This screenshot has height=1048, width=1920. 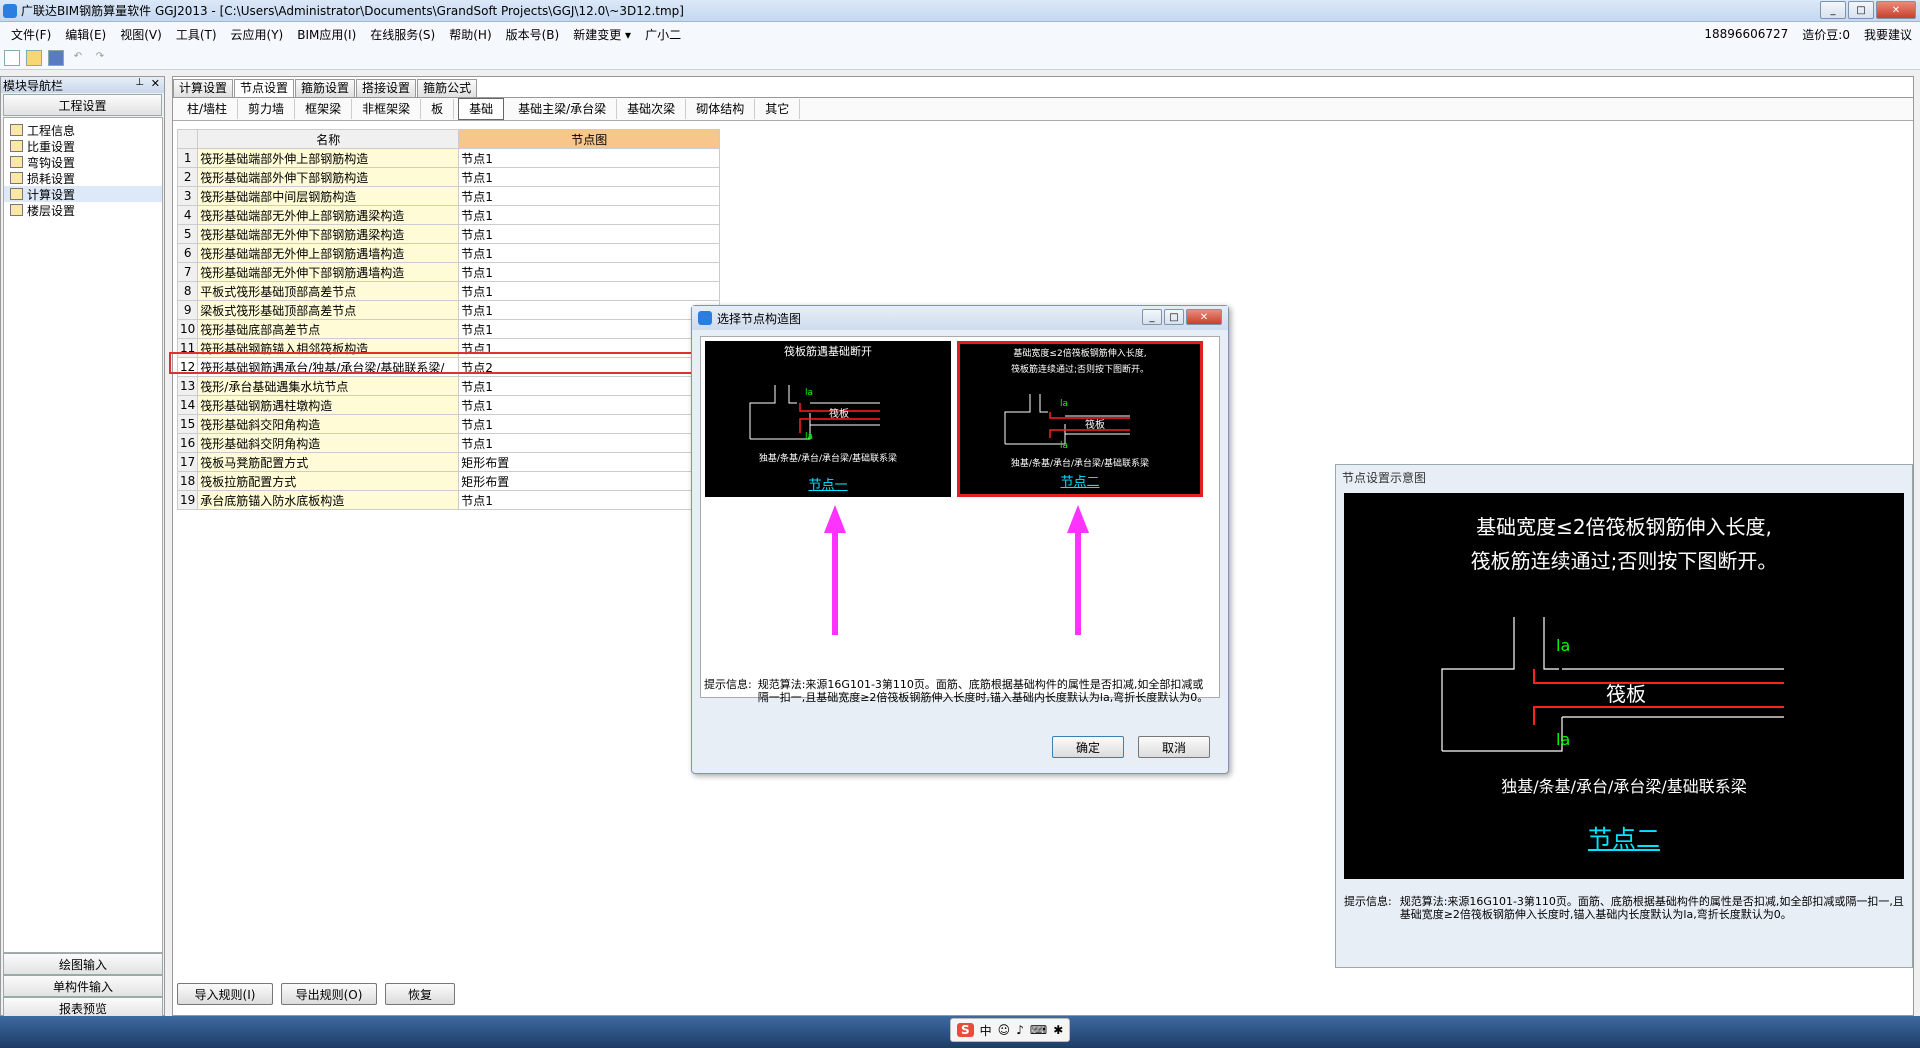 I want to click on keyboard-icon: ⌨, so click(x=1038, y=1030).